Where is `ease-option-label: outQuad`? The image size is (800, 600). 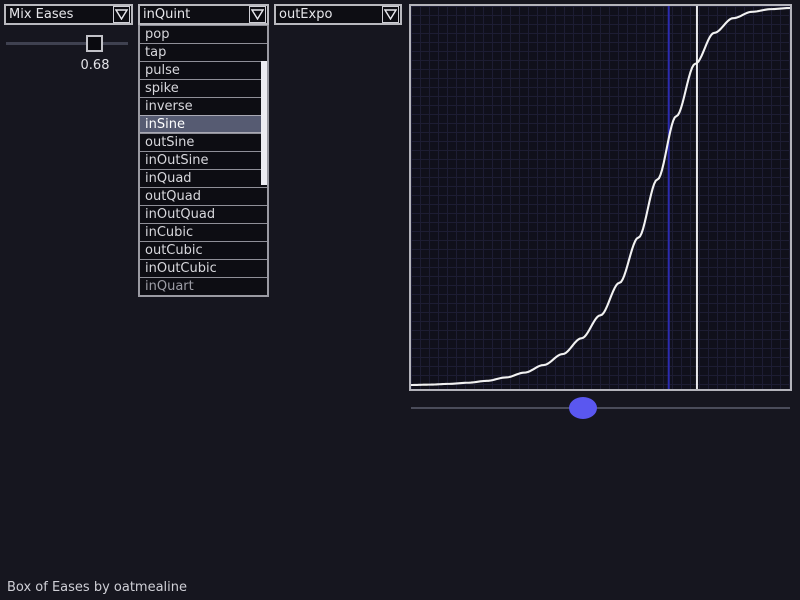 ease-option-label: outQuad is located at coordinates (173, 196).